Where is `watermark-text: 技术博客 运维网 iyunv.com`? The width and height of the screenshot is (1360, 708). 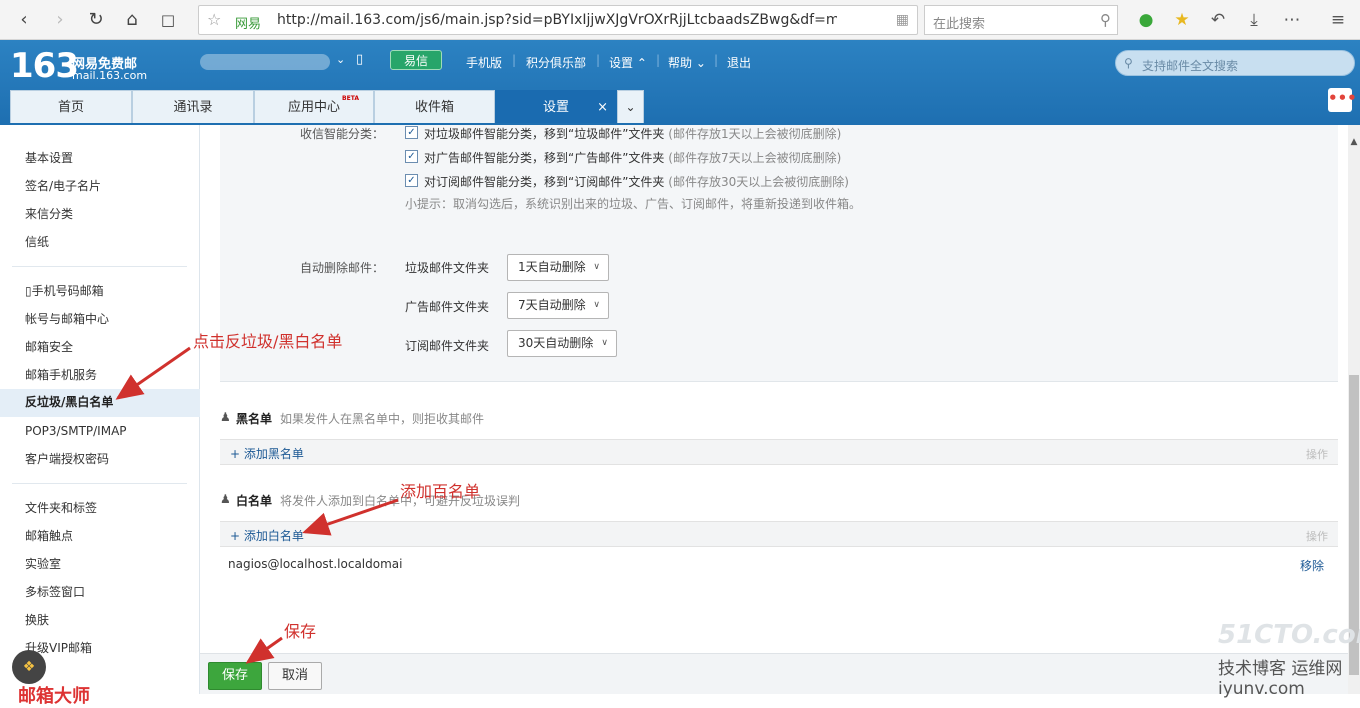 watermark-text: 技术博客 运维网 iyunv.com is located at coordinates (1280, 679).